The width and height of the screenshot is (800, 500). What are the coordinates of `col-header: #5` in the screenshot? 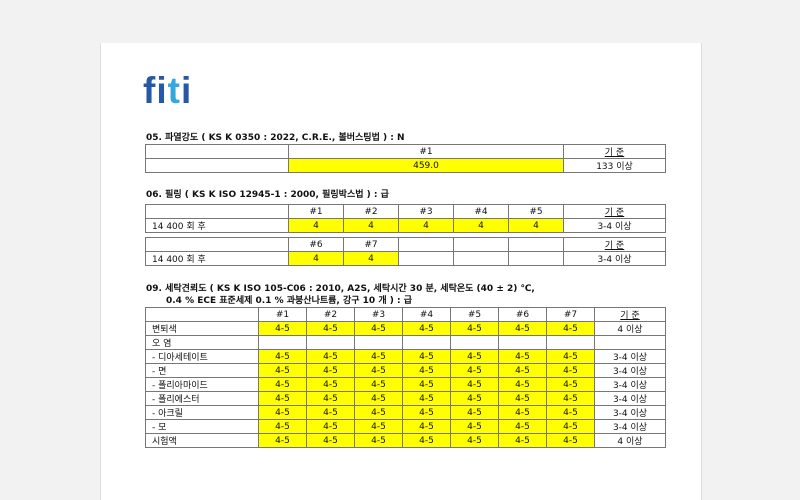 It's located at (474, 314).